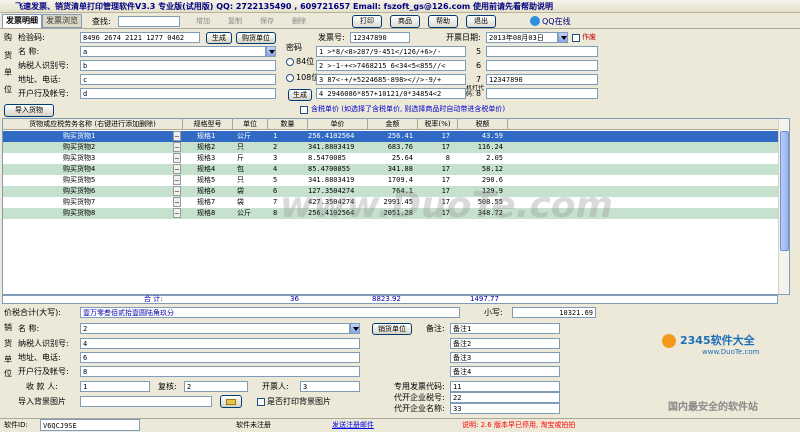 This screenshot has height=432, width=800. I want to click on cell-name: 购买货物7, so click(118, 202).